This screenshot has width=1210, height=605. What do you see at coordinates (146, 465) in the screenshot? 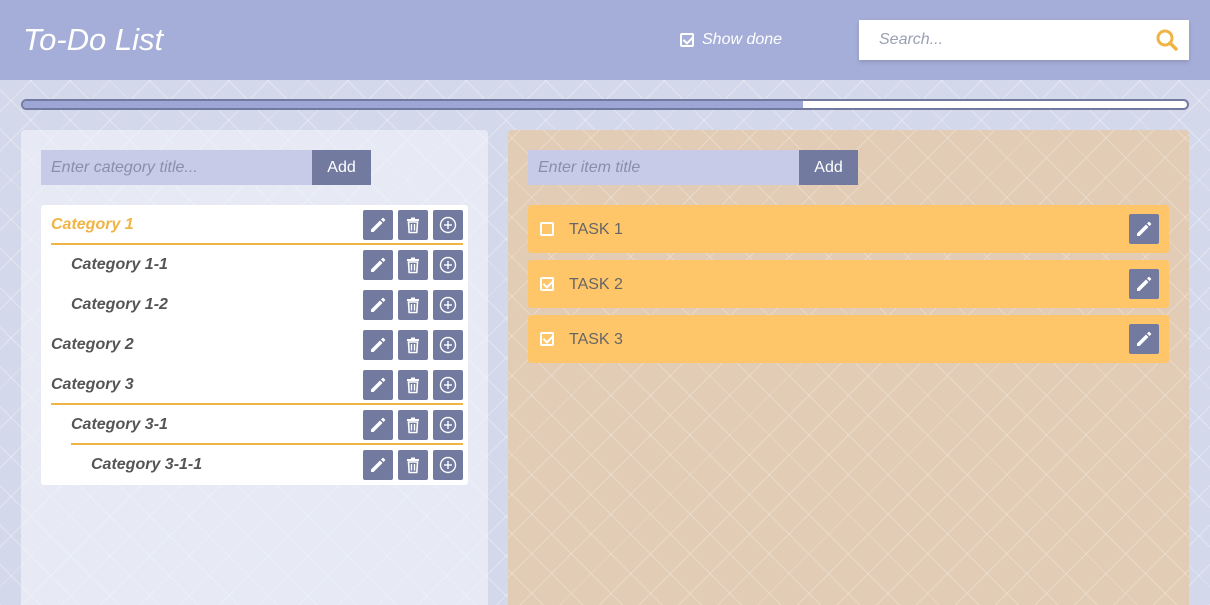
I see `category-label: Category 3-1-1` at bounding box center [146, 465].